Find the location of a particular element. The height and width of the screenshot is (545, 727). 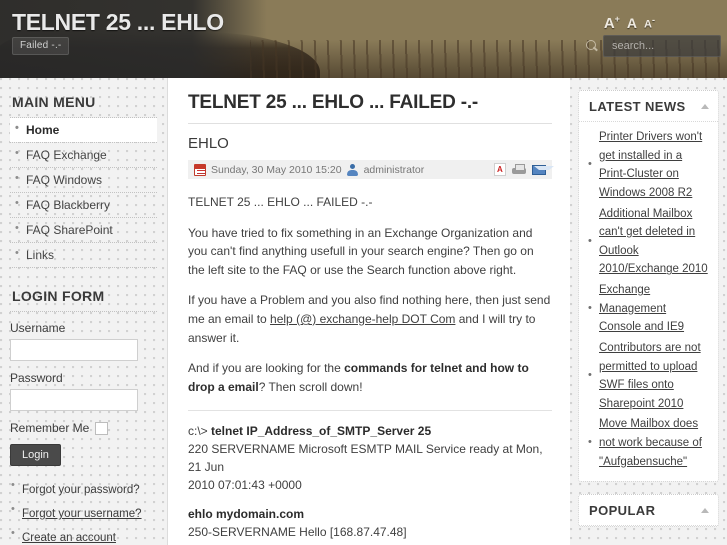

sidebar-item-faq-windows-link: FAQ Windows is located at coordinates (83, 180).